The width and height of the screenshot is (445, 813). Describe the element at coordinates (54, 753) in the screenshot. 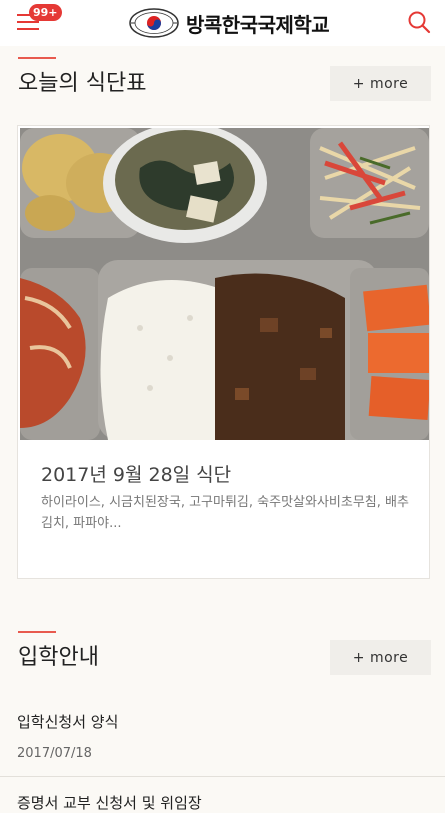

I see `notice-date: 2017/07/18` at that location.